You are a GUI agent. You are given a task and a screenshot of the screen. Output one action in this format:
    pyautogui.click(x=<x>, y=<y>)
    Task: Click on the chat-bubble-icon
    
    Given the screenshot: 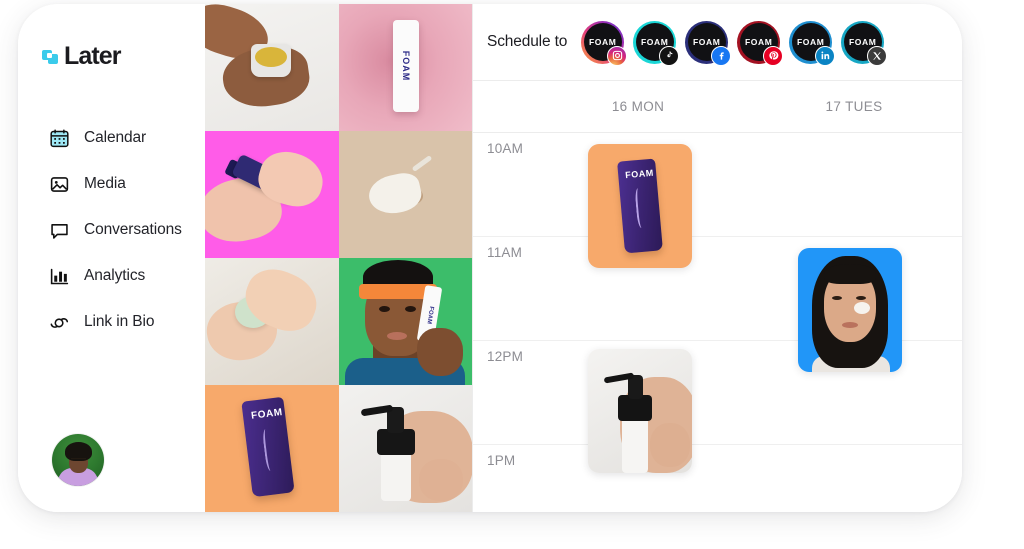 What is the action you would take?
    pyautogui.click(x=59, y=230)
    